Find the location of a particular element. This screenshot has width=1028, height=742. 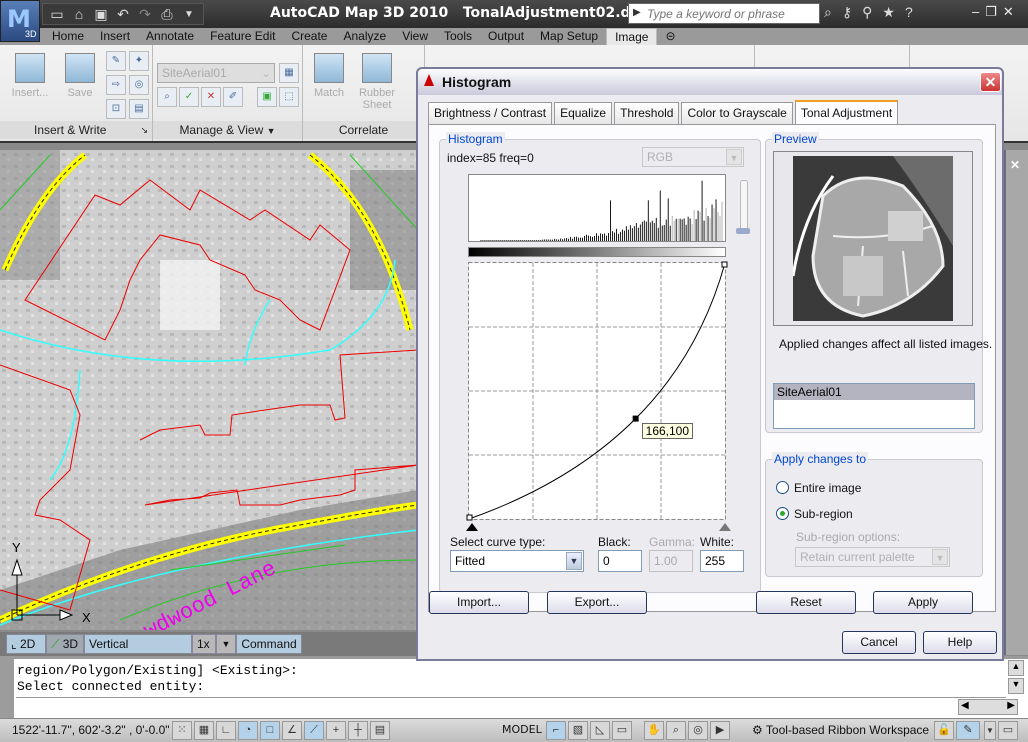

showmotion-icon: ▶ is located at coordinates (720, 730).